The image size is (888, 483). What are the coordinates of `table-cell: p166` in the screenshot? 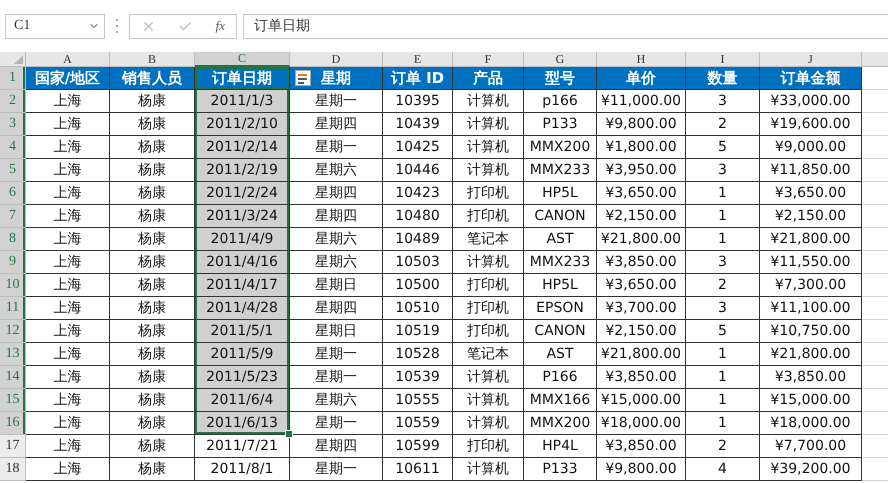 It's located at (560, 101).